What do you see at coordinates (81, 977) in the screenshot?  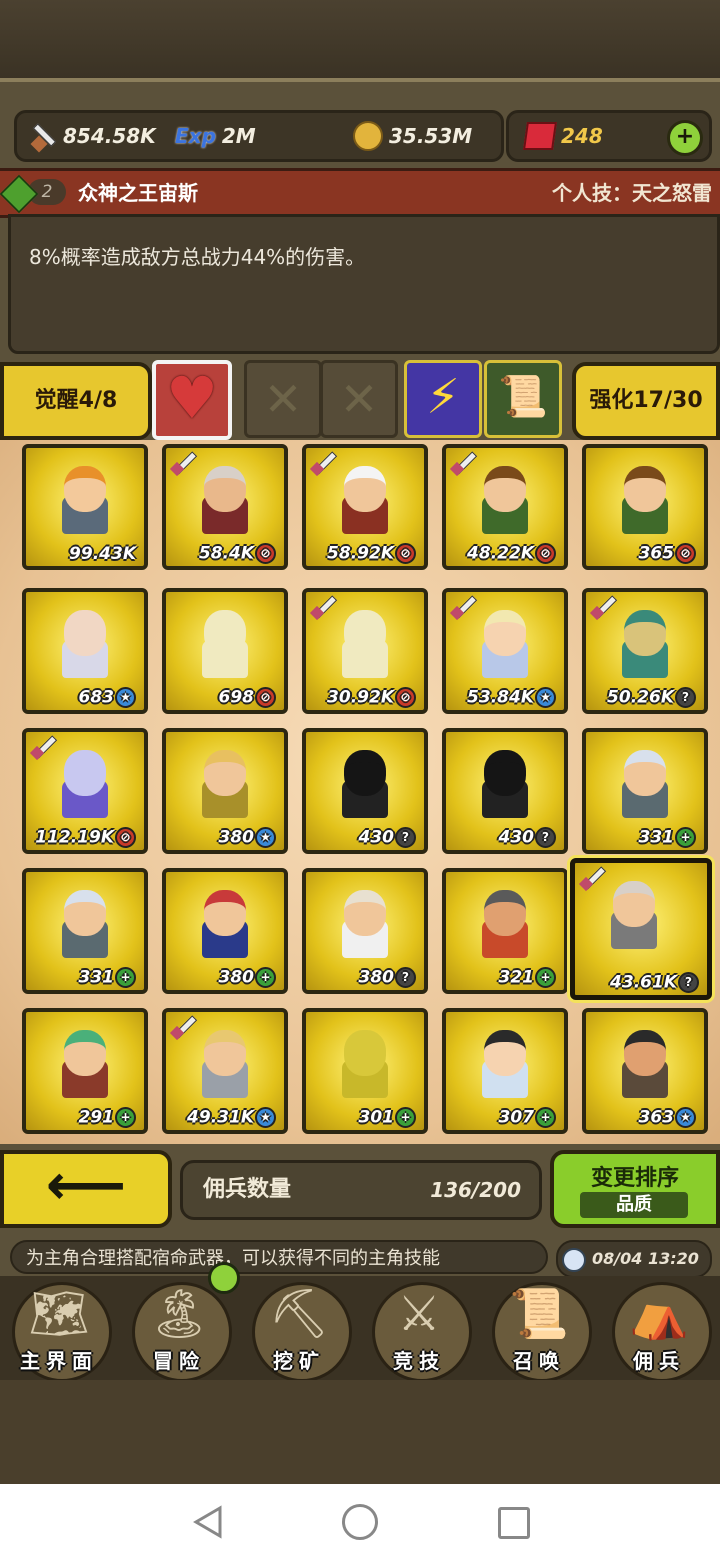 I see `hero-power-value: 331 +` at bounding box center [81, 977].